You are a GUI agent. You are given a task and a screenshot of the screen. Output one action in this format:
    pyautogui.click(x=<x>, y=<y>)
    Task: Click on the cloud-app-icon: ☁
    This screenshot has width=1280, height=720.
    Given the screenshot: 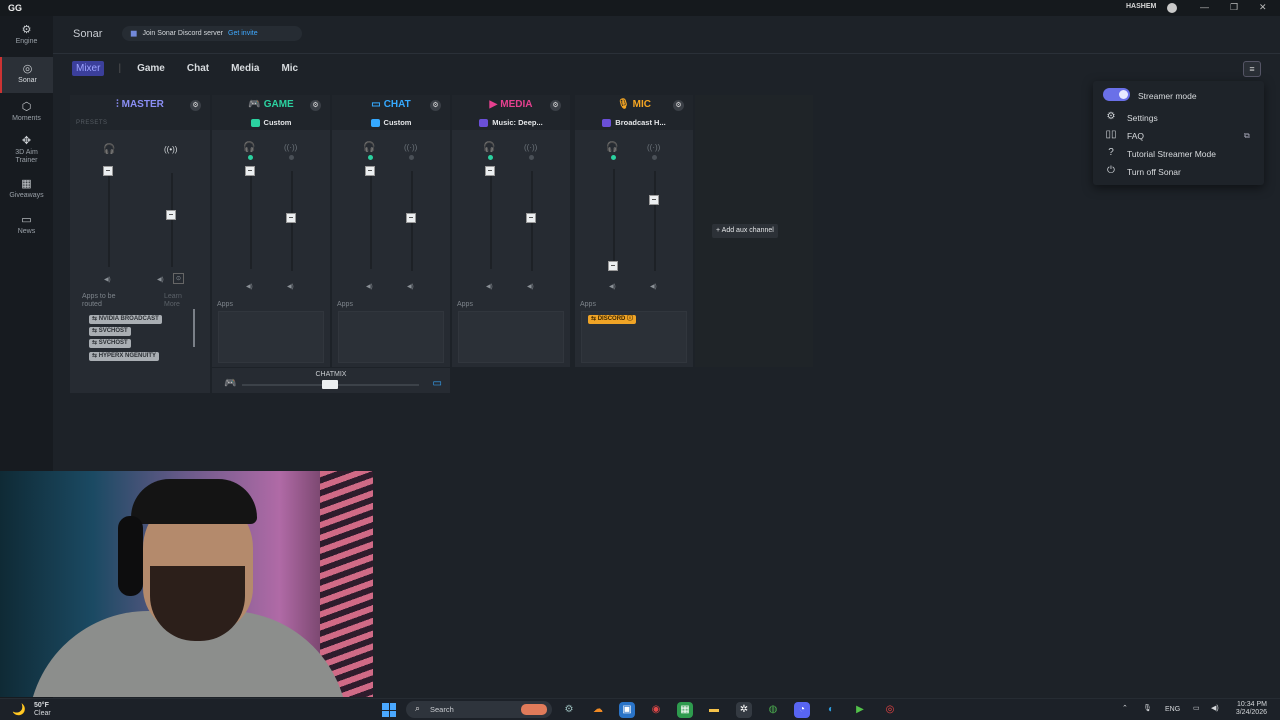 What is the action you would take?
    pyautogui.click(x=598, y=710)
    